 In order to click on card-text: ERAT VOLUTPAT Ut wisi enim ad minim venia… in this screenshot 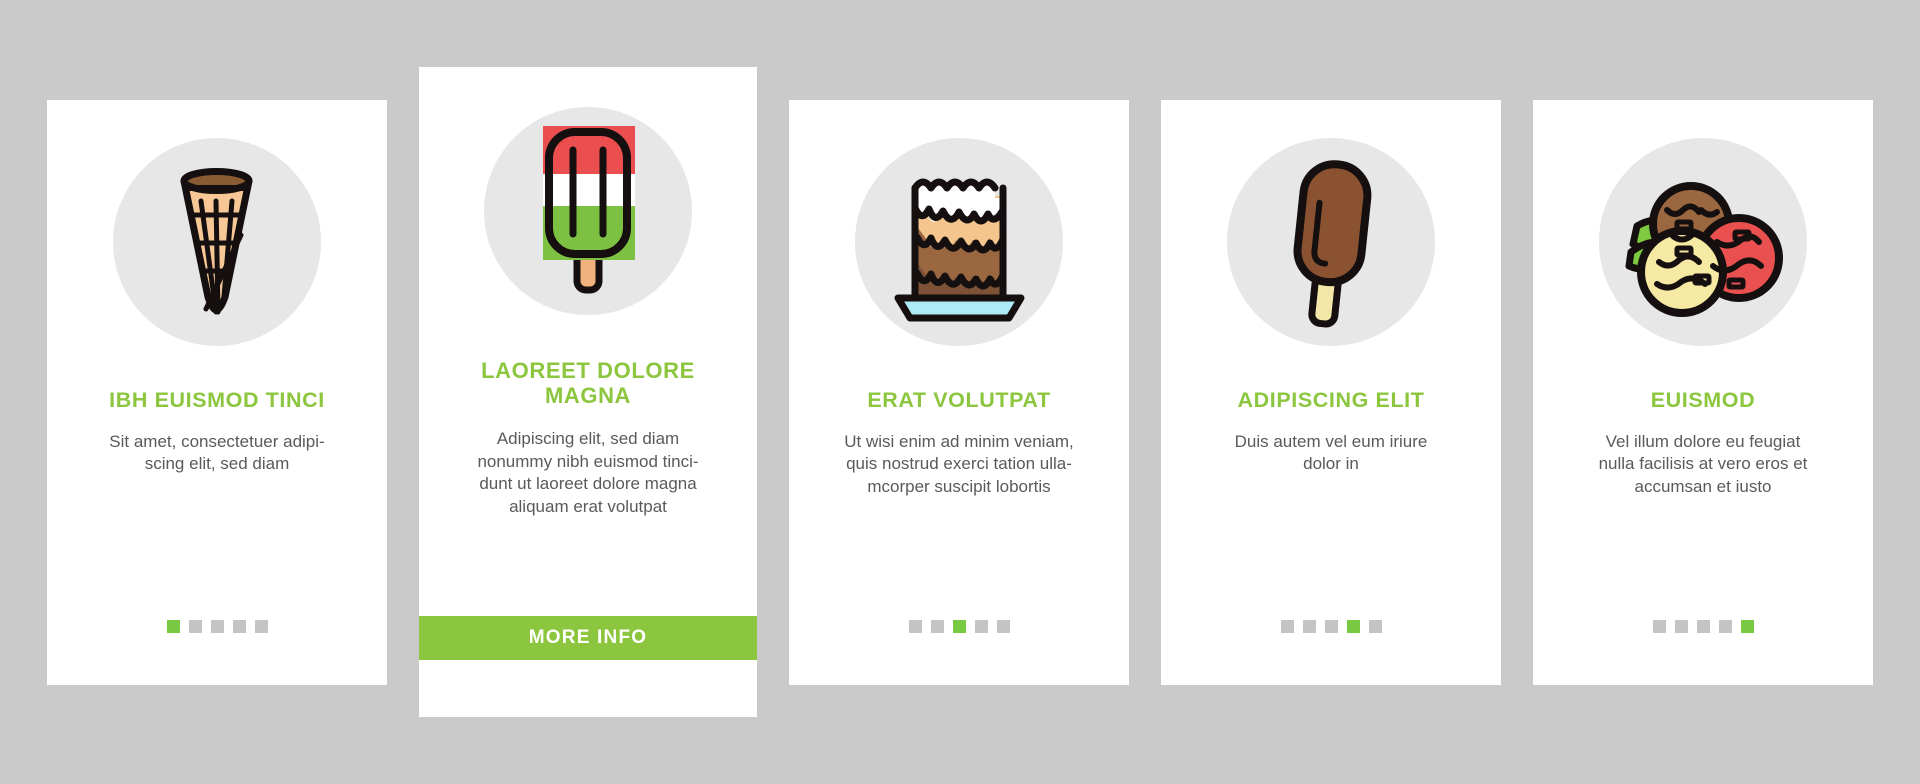, I will do `click(959, 422)`.